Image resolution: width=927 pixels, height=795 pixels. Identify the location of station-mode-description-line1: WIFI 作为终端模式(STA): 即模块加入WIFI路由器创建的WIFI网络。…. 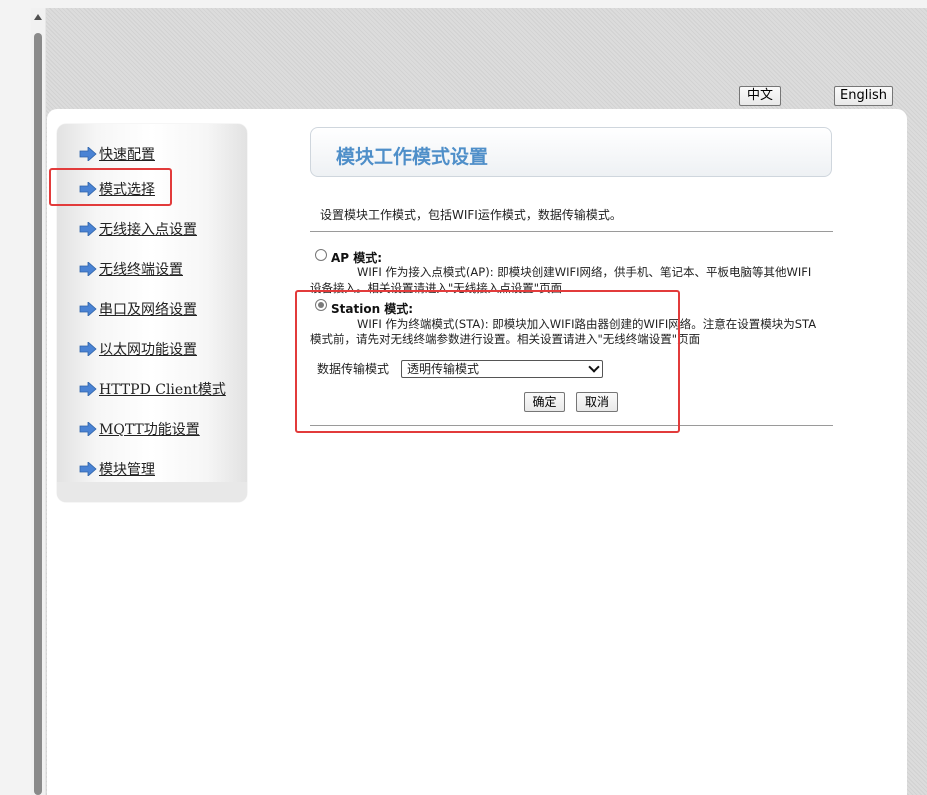
(587, 324).